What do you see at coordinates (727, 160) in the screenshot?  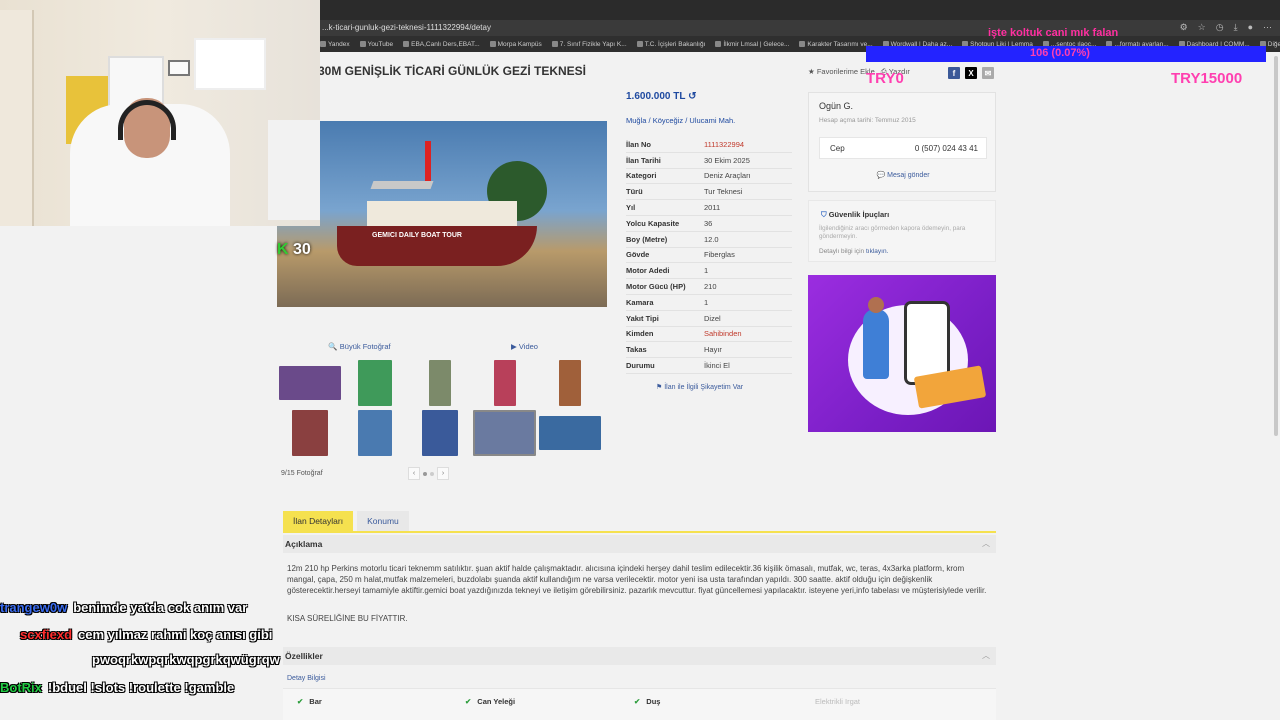 I see `detail-value: 30 Ekim 2025` at bounding box center [727, 160].